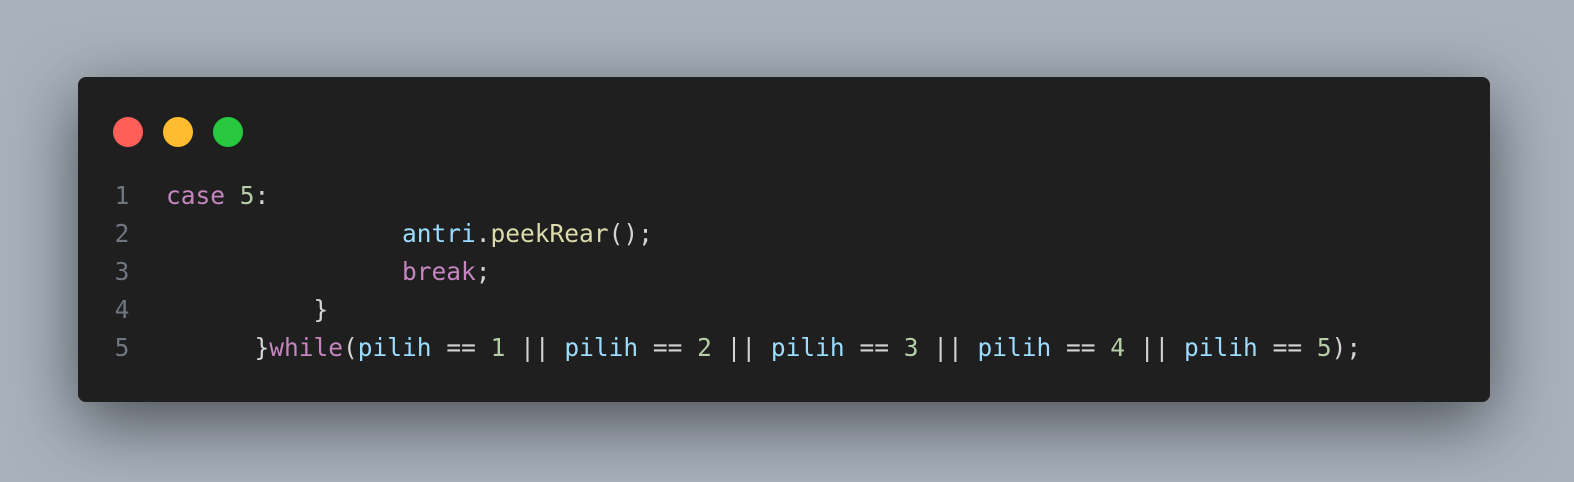  Describe the element at coordinates (498, 347) in the screenshot. I see `code-token: 1` at that location.